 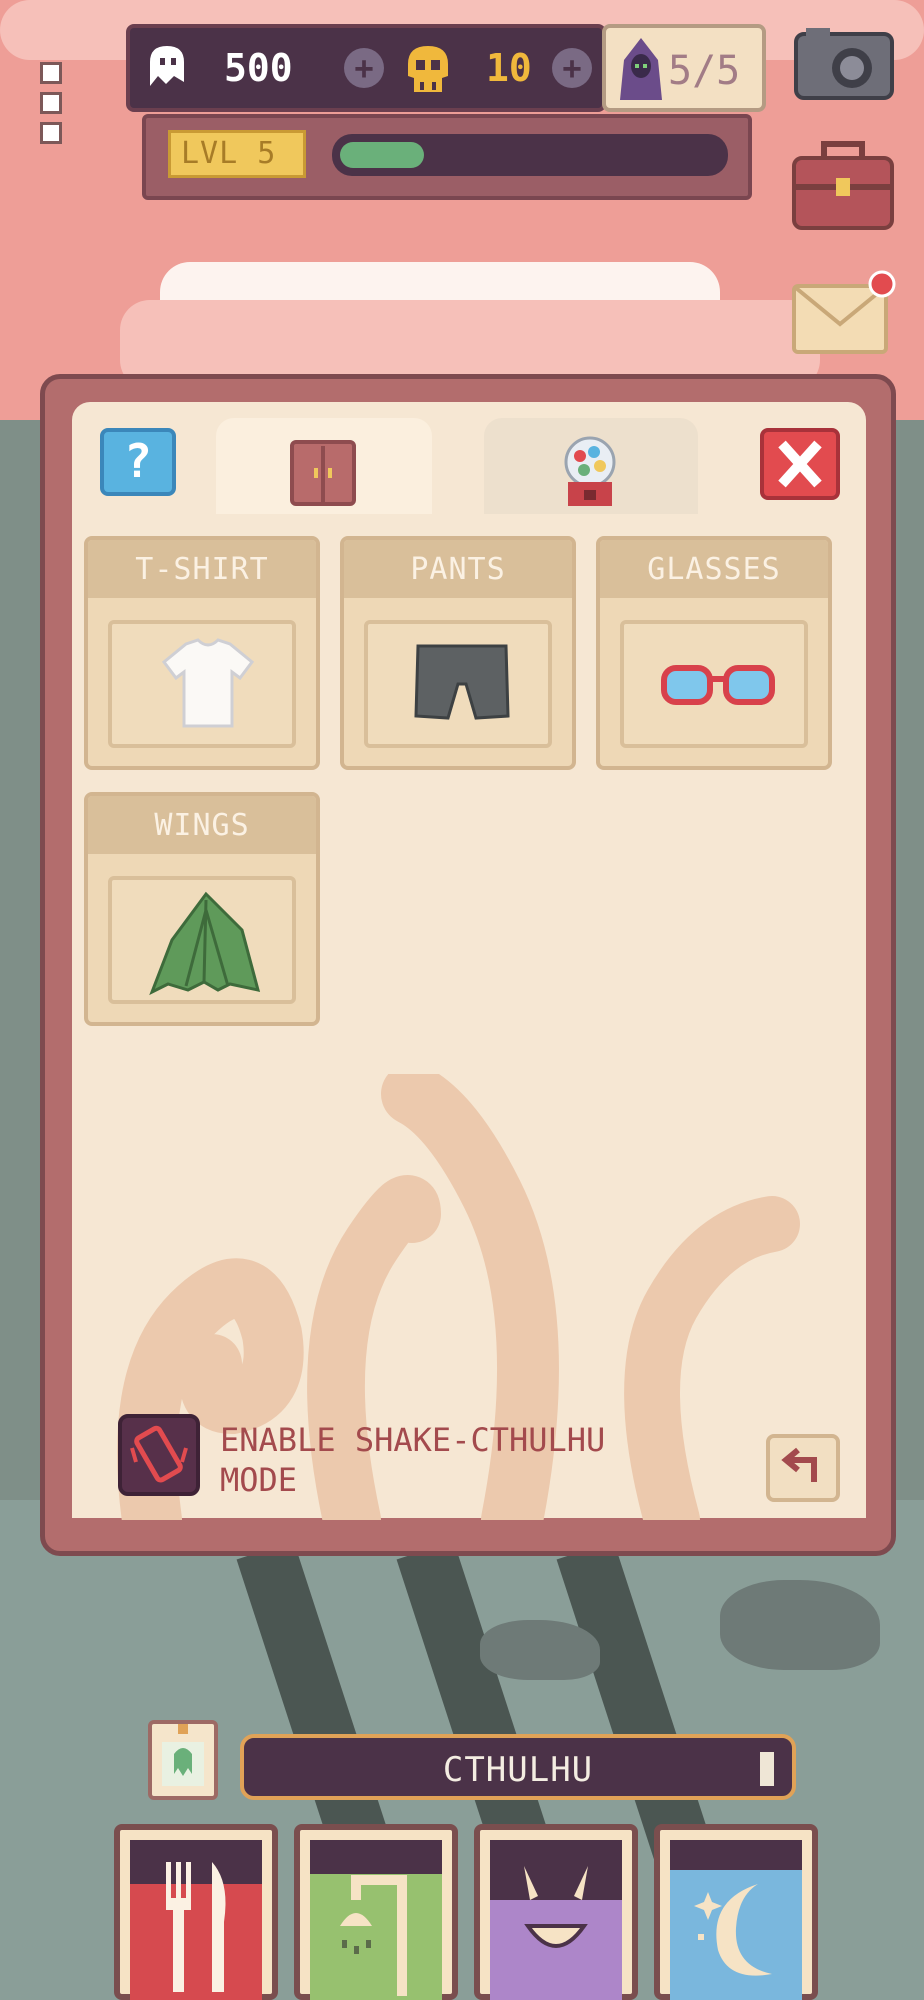 What do you see at coordinates (767, 1769) in the screenshot?
I see `pencil-icon` at bounding box center [767, 1769].